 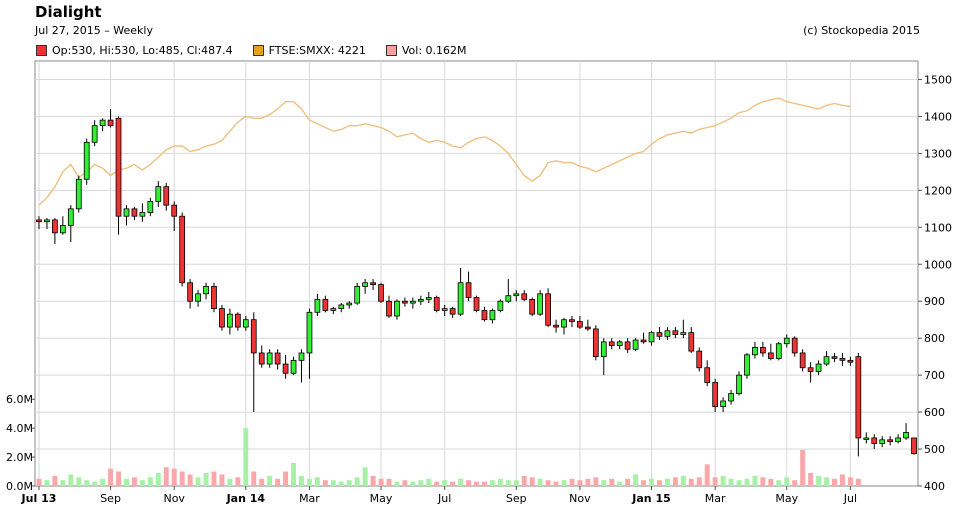 I want to click on x-tick-label: Sep, so click(x=516, y=498).